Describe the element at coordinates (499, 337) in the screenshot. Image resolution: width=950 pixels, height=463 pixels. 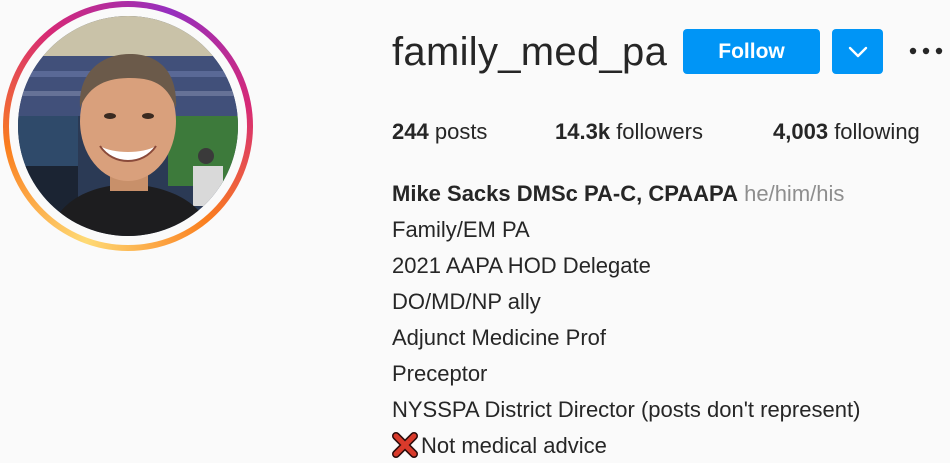
I see `bio-line: Adjunct Medicine Prof` at that location.